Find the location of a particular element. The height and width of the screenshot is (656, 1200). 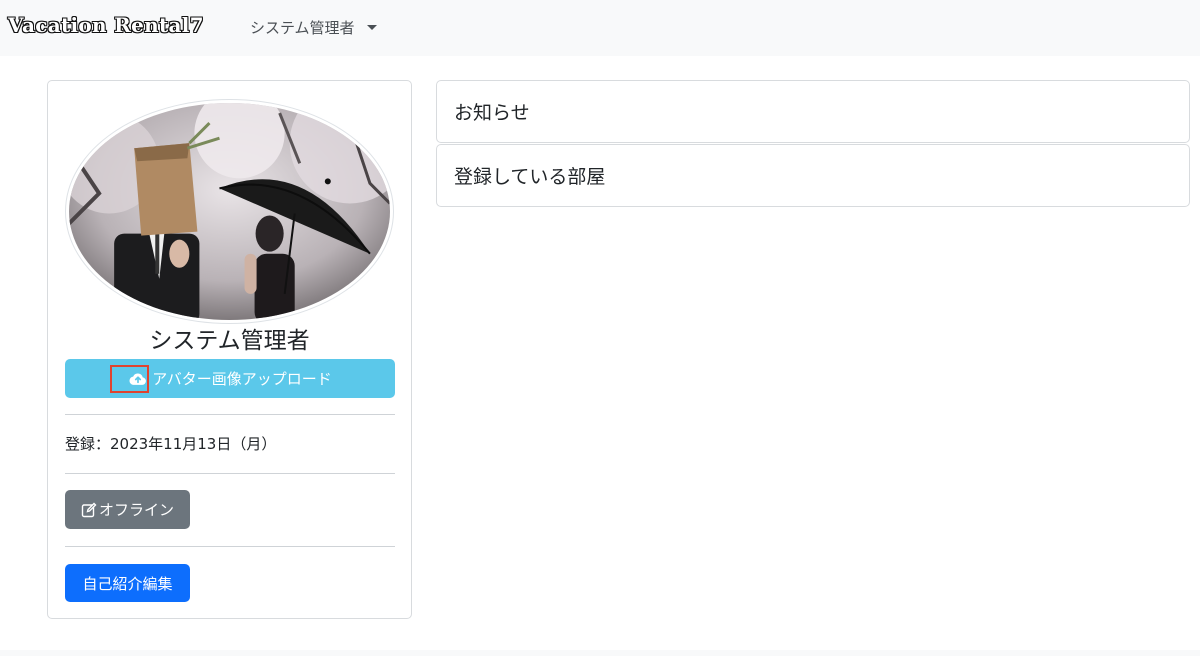

status-offline-button: オフライン is located at coordinates (127, 509).